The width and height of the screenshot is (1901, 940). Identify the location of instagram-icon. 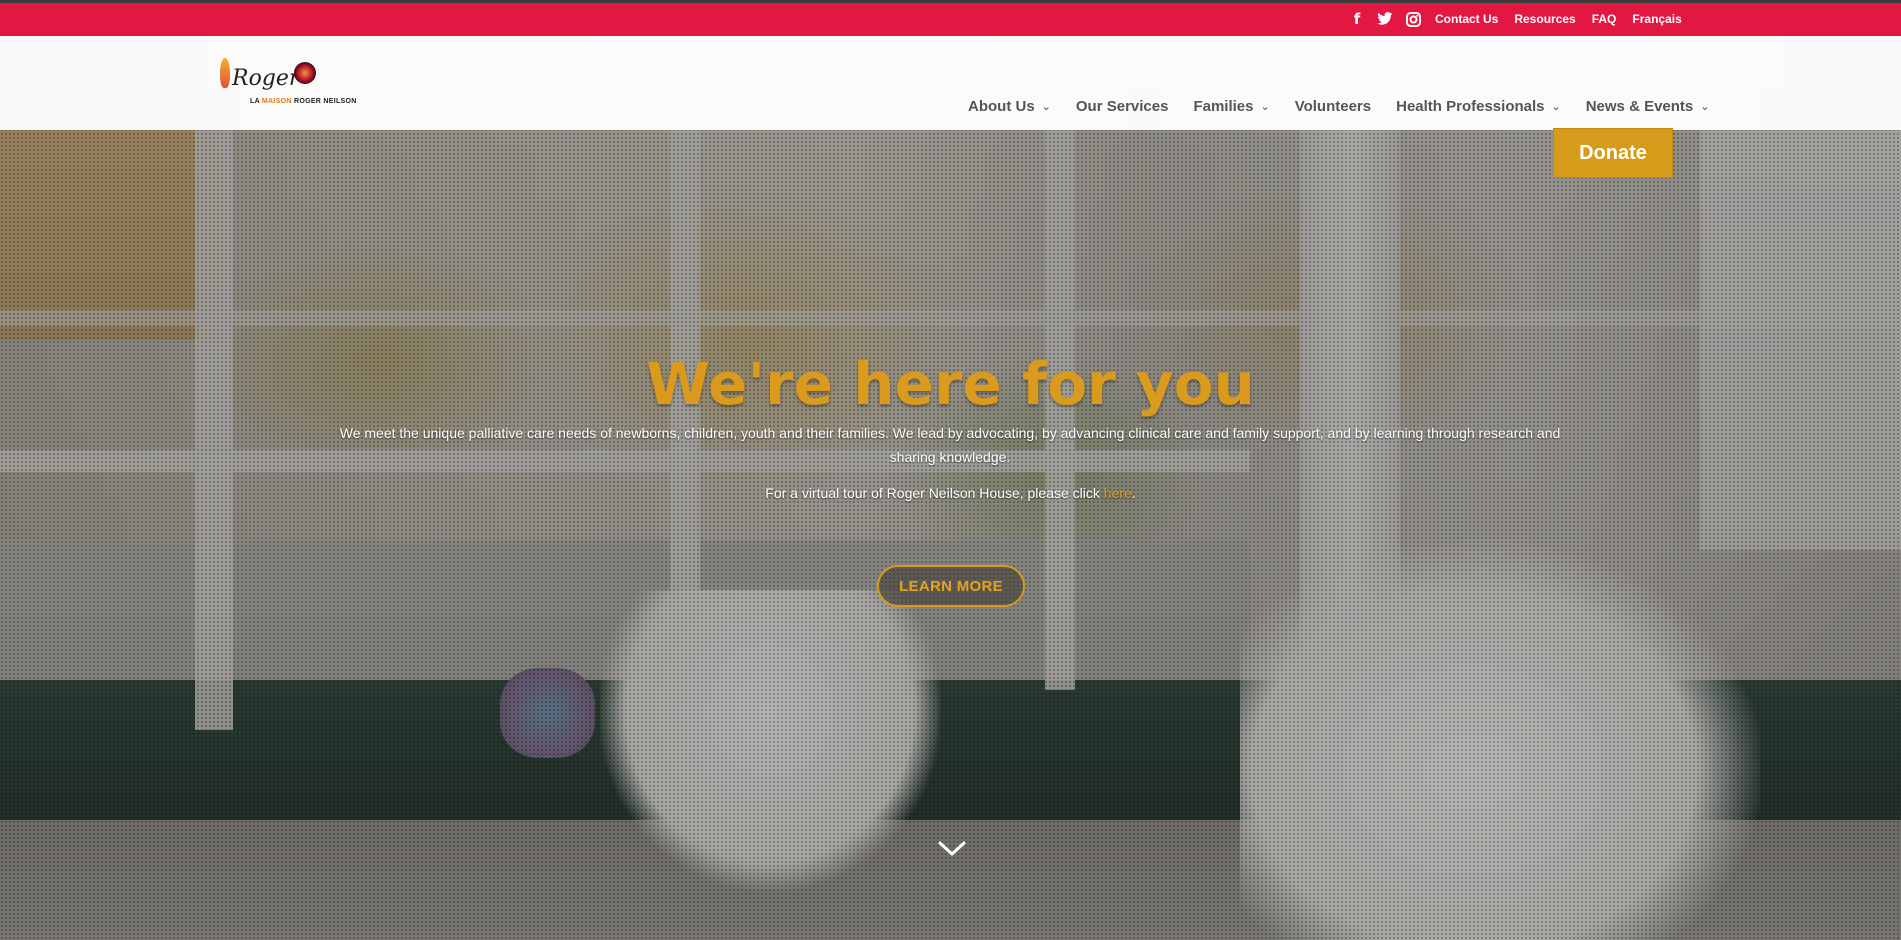
(1413, 19).